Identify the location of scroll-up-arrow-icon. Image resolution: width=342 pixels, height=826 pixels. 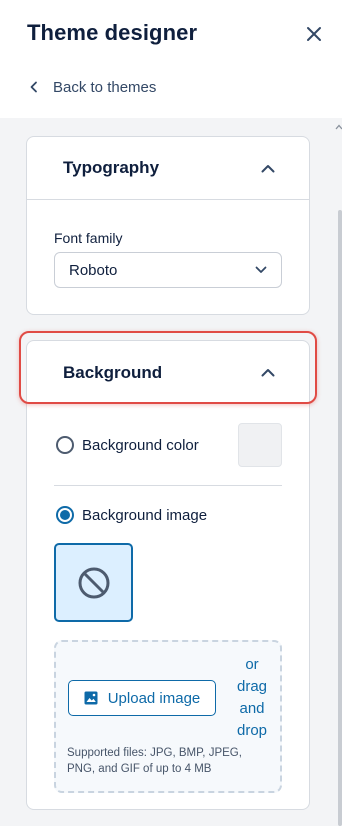
(338, 127).